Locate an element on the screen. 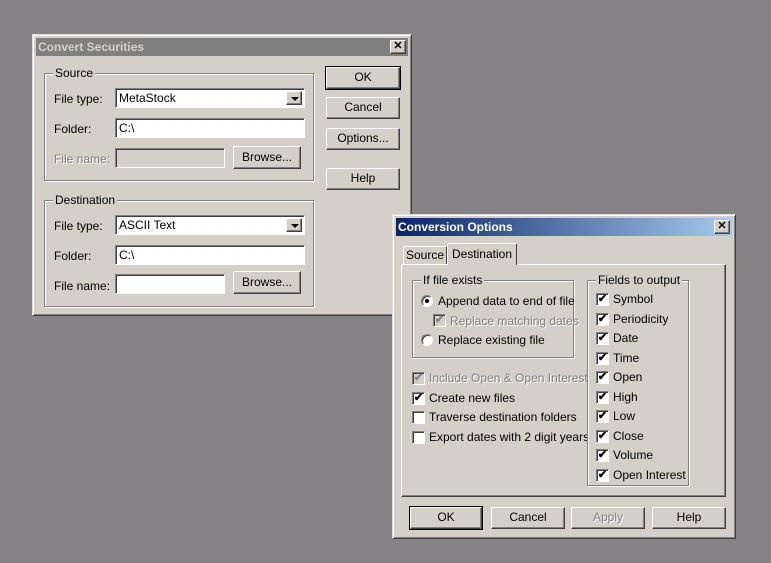 This screenshot has width=771, height=563. replace-file-label: Replace existing file is located at coordinates (491, 340).